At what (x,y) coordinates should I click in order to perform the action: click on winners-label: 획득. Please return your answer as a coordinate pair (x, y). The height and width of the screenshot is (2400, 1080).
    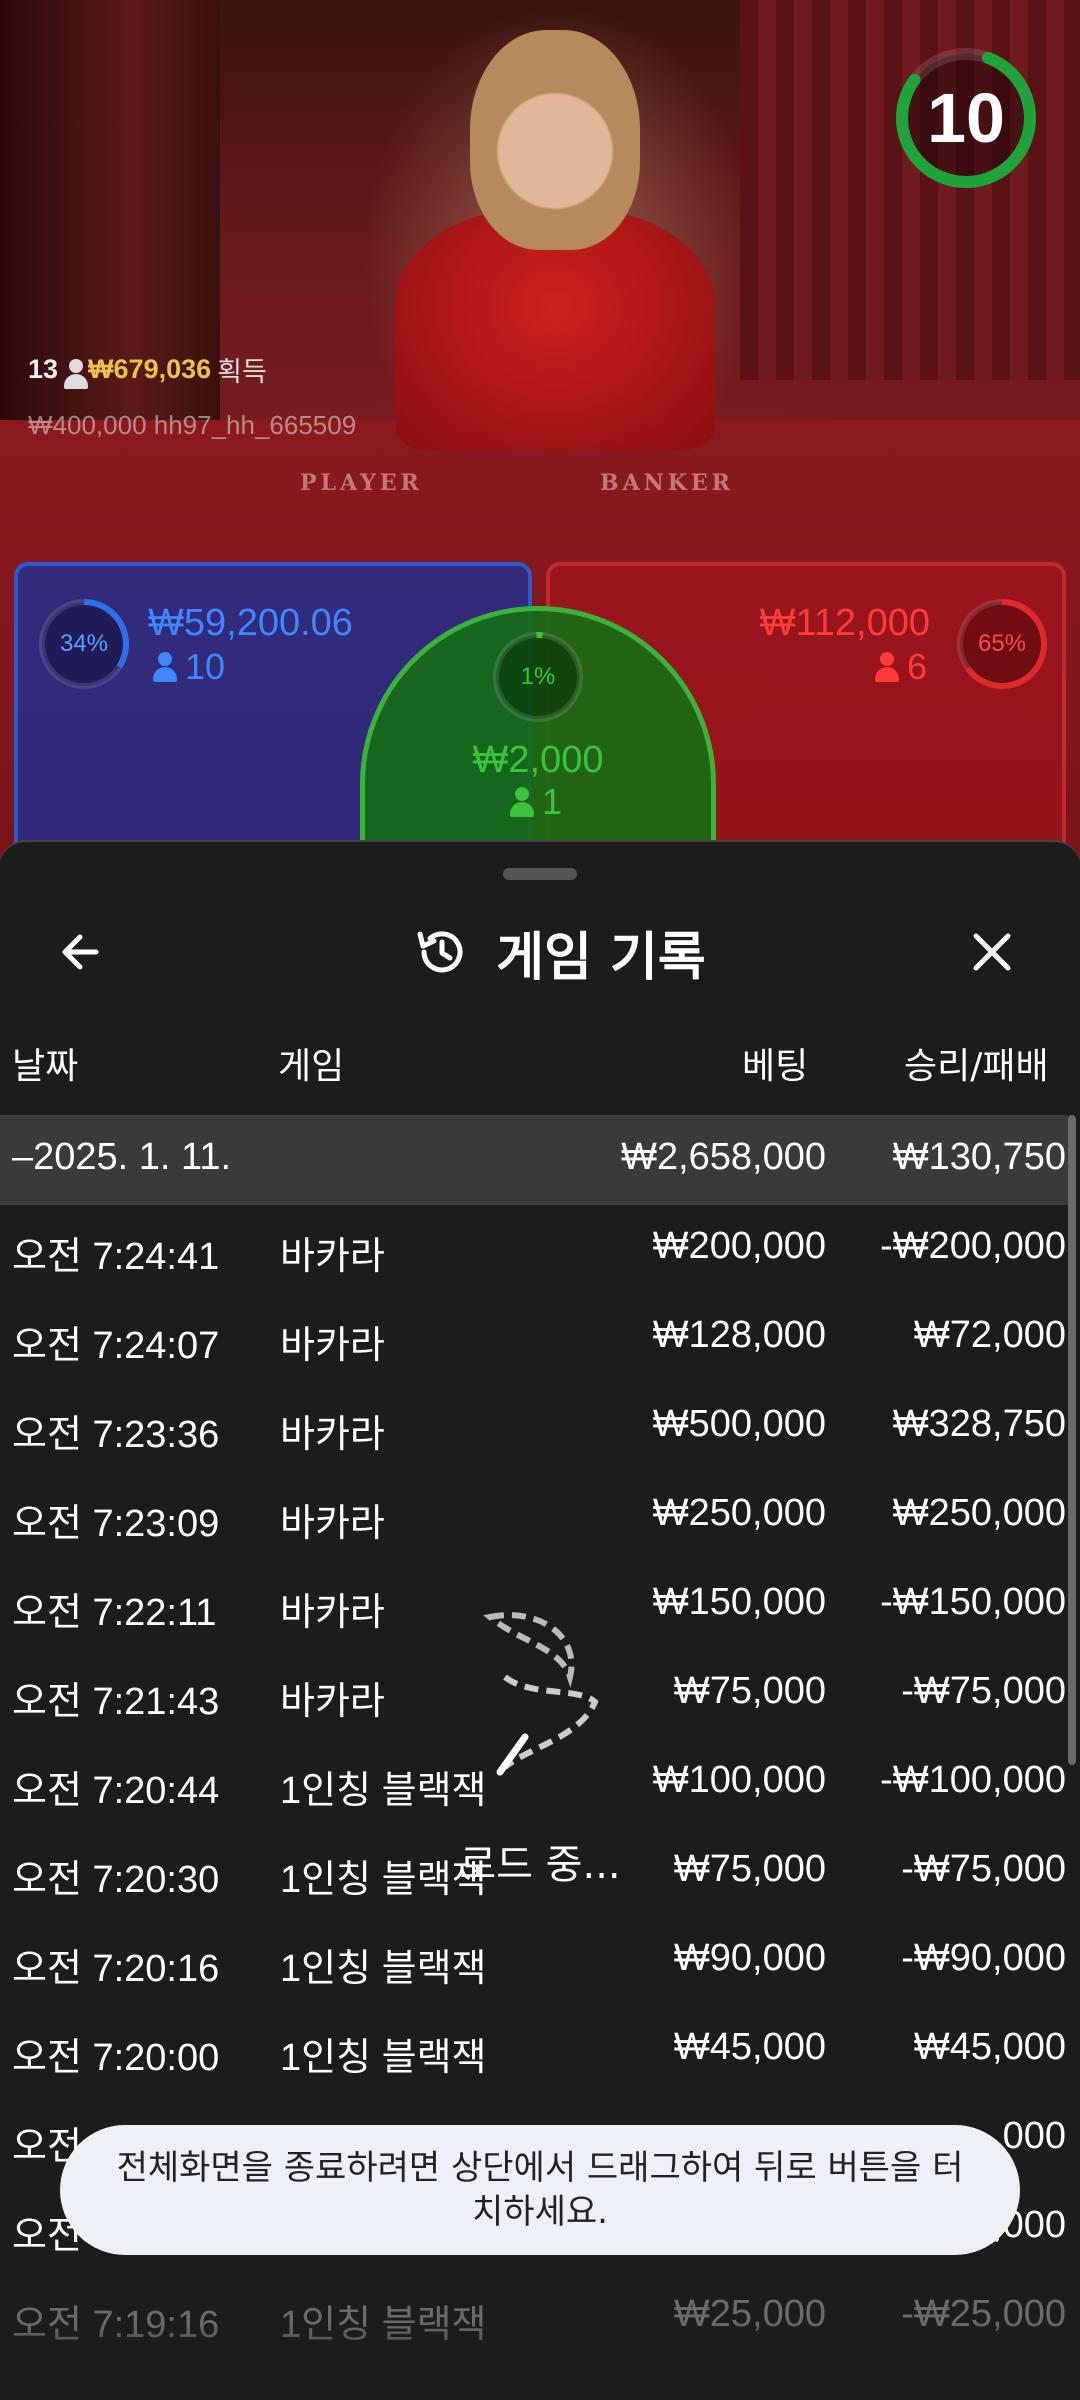
    Looking at the image, I should click on (242, 372).